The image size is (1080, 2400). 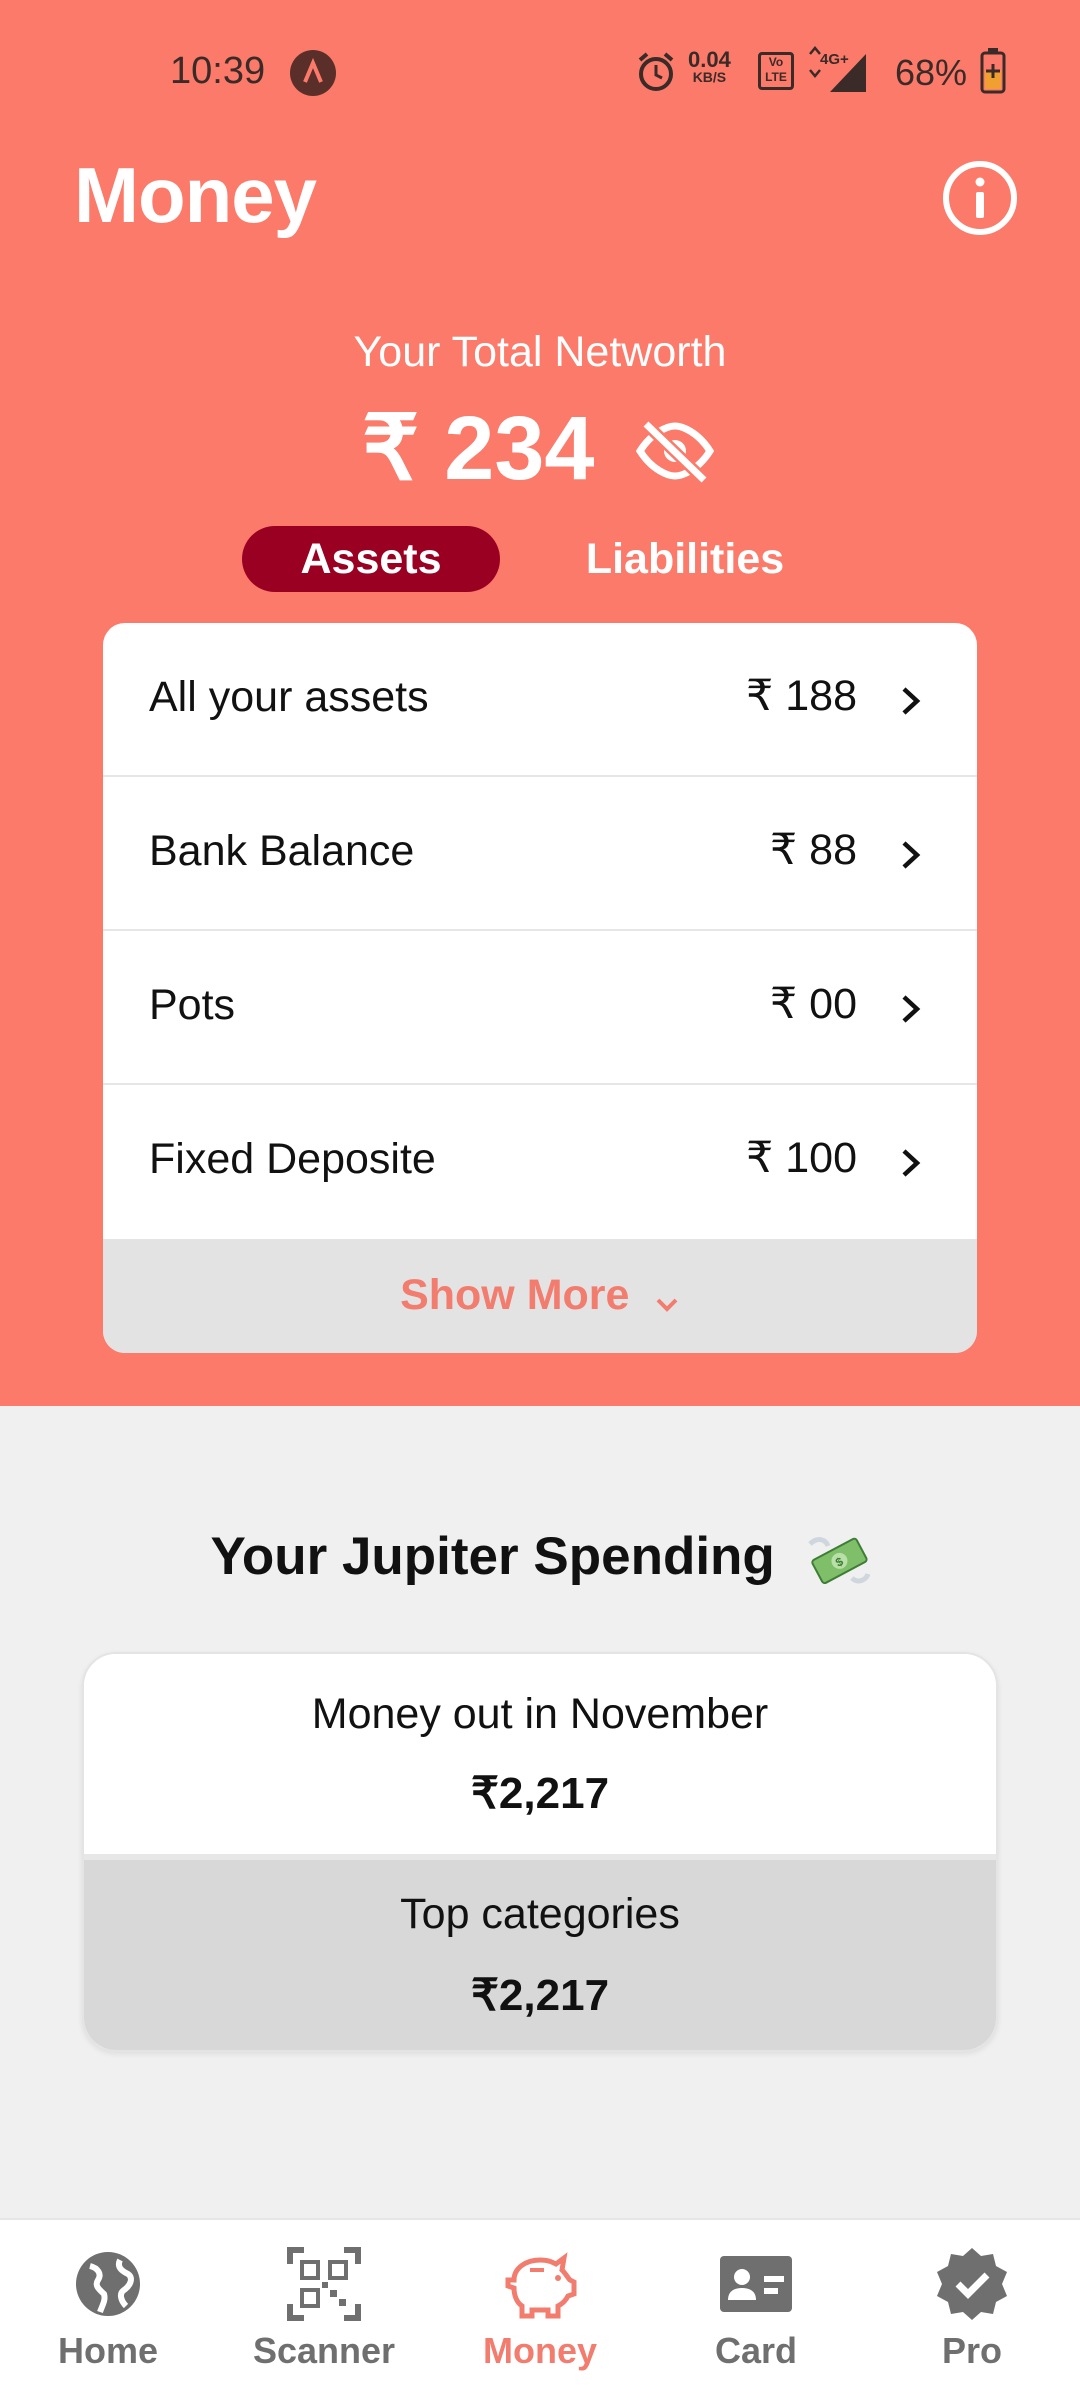 I want to click on tab-assets: Assets, so click(x=371, y=559).